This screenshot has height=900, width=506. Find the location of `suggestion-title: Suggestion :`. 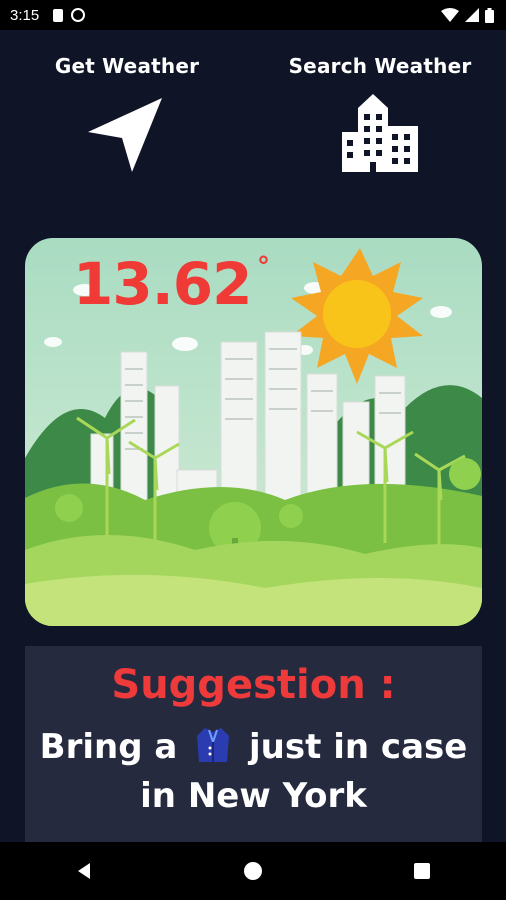

suggestion-title: Suggestion : is located at coordinates (253, 685).